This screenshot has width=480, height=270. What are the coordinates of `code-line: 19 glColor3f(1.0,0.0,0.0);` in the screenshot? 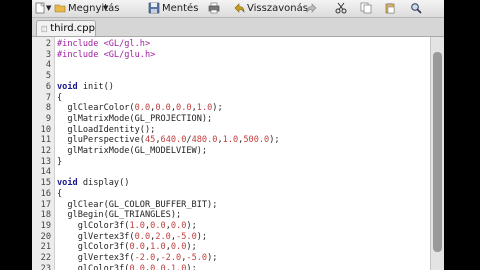 It's located at (231, 226).